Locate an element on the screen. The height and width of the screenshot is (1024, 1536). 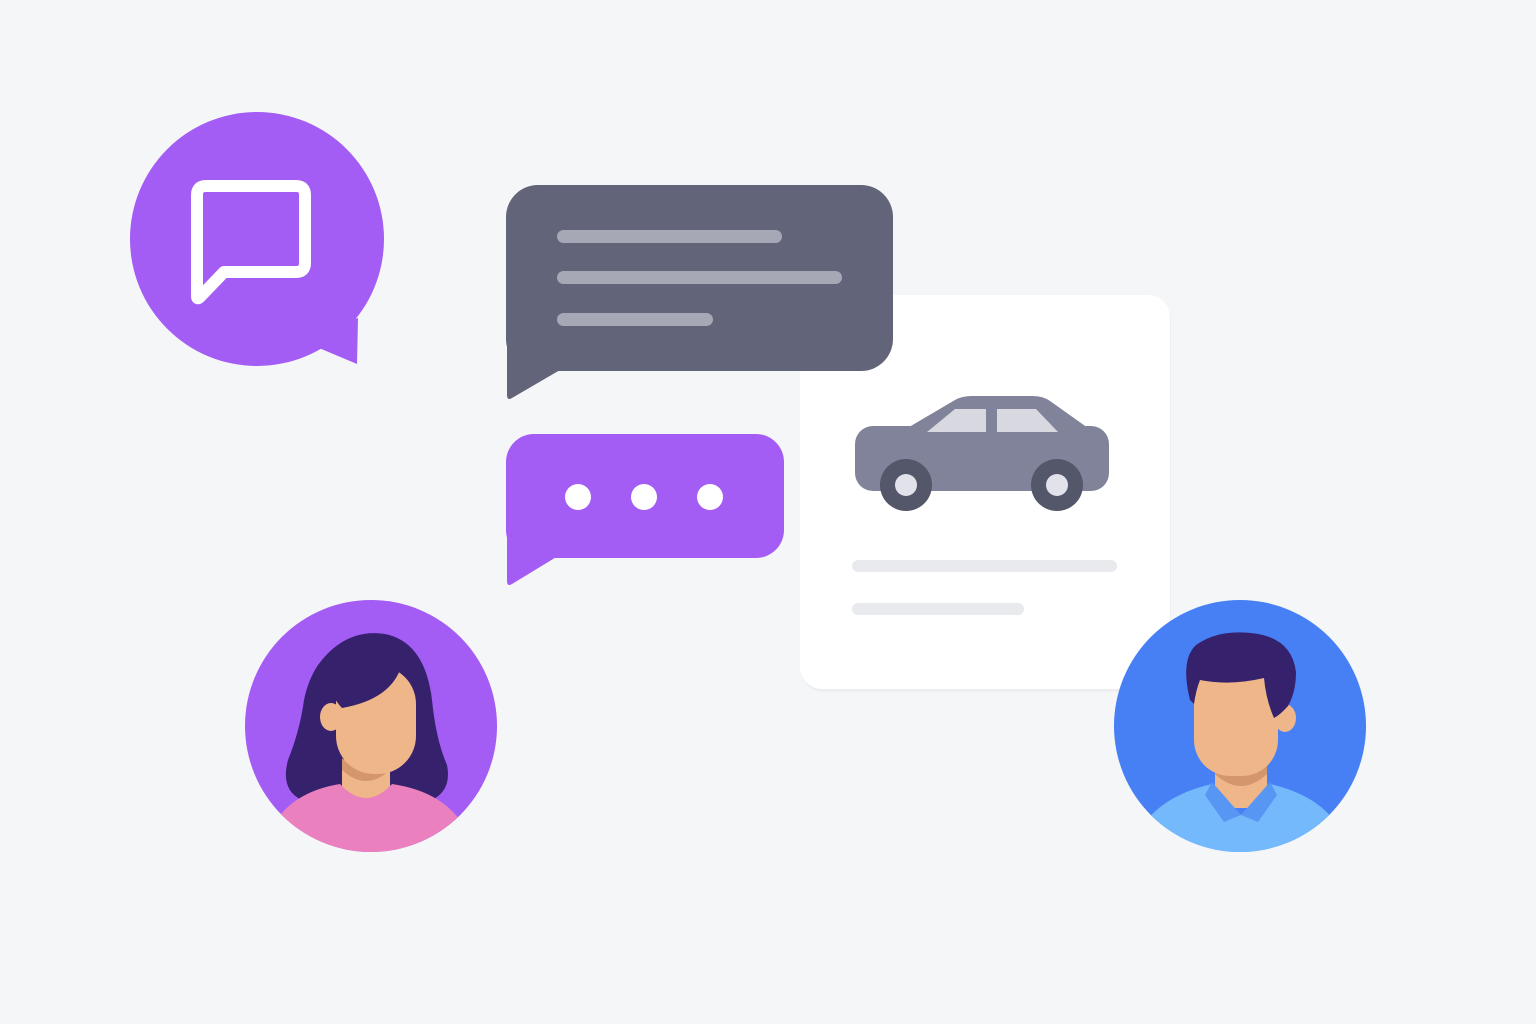
car-hub-rear is located at coordinates (1057, 485).